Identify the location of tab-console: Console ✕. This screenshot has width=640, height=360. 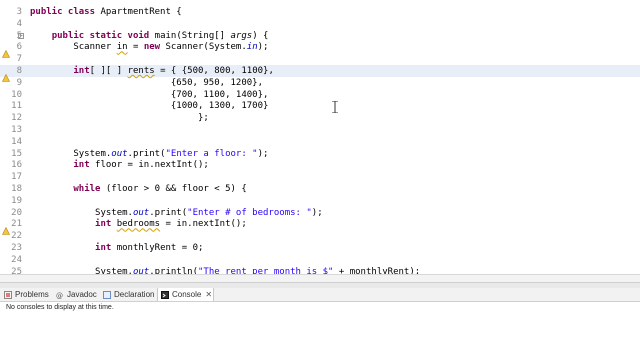
(185, 294).